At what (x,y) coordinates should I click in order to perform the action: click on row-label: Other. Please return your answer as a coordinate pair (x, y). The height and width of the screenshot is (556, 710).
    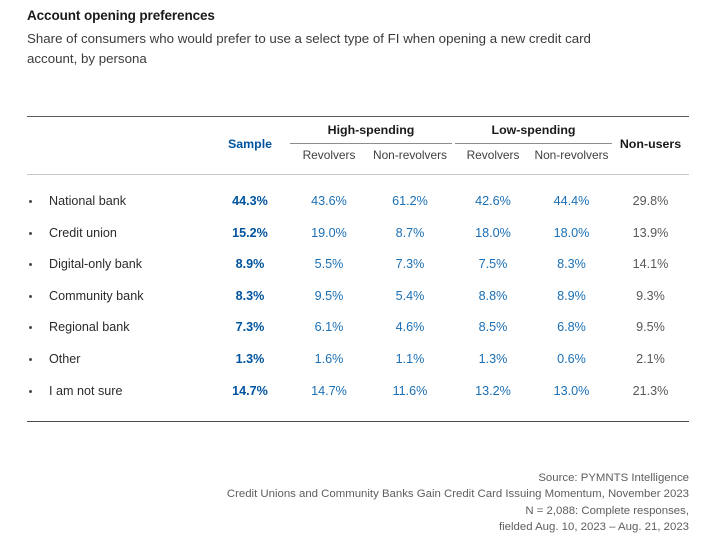
    Looking at the image, I should click on (65, 358).